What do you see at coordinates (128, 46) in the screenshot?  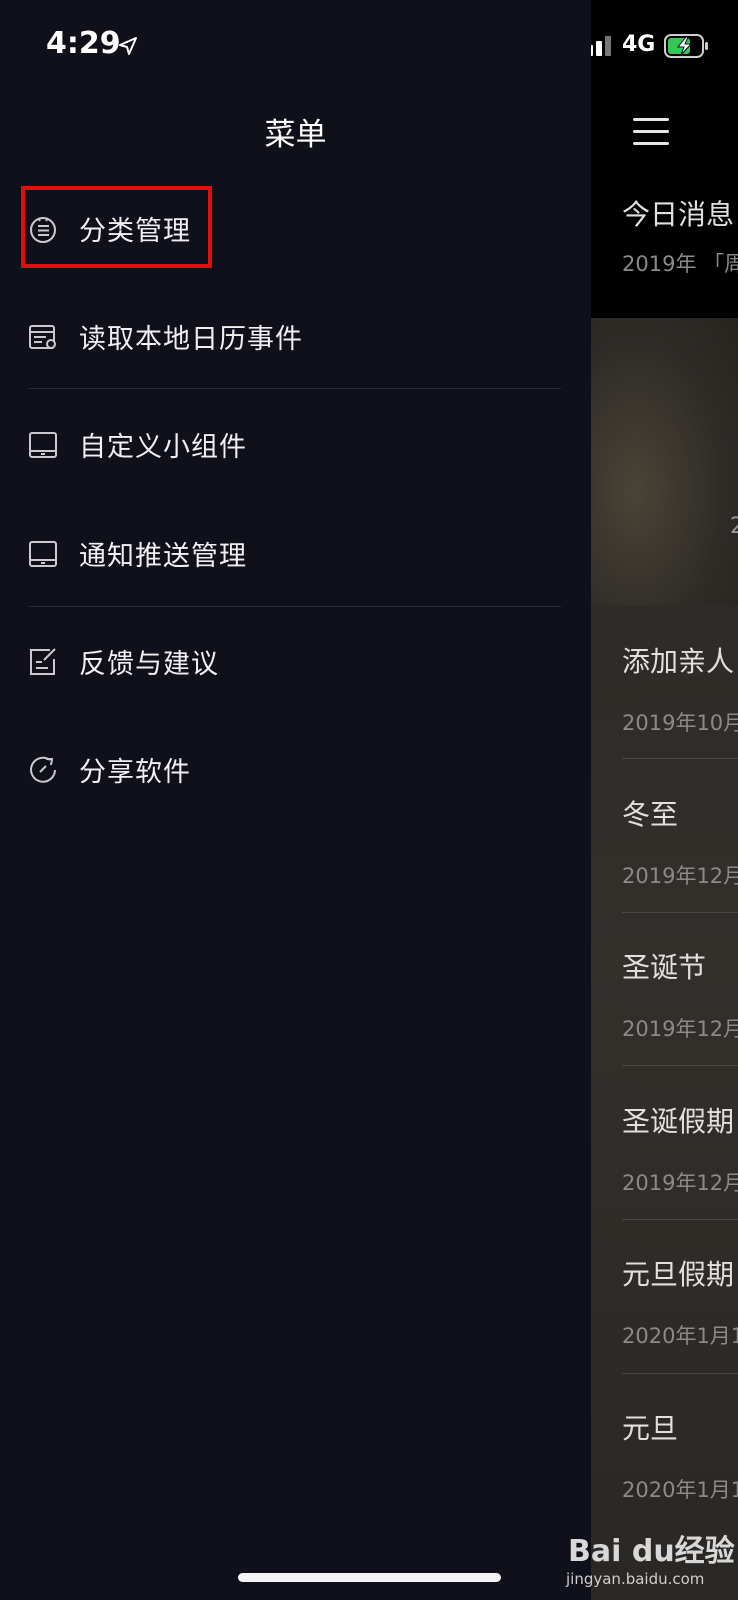 I see `location-arrow-icon` at bounding box center [128, 46].